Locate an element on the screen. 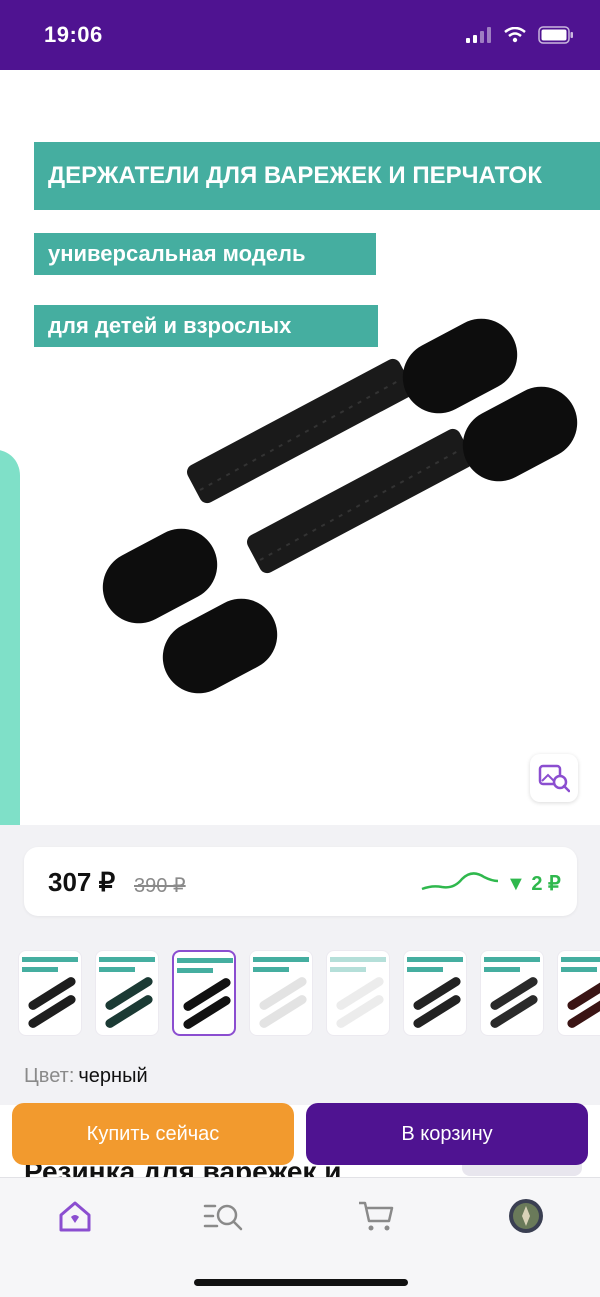  home-indicator is located at coordinates (301, 1282).